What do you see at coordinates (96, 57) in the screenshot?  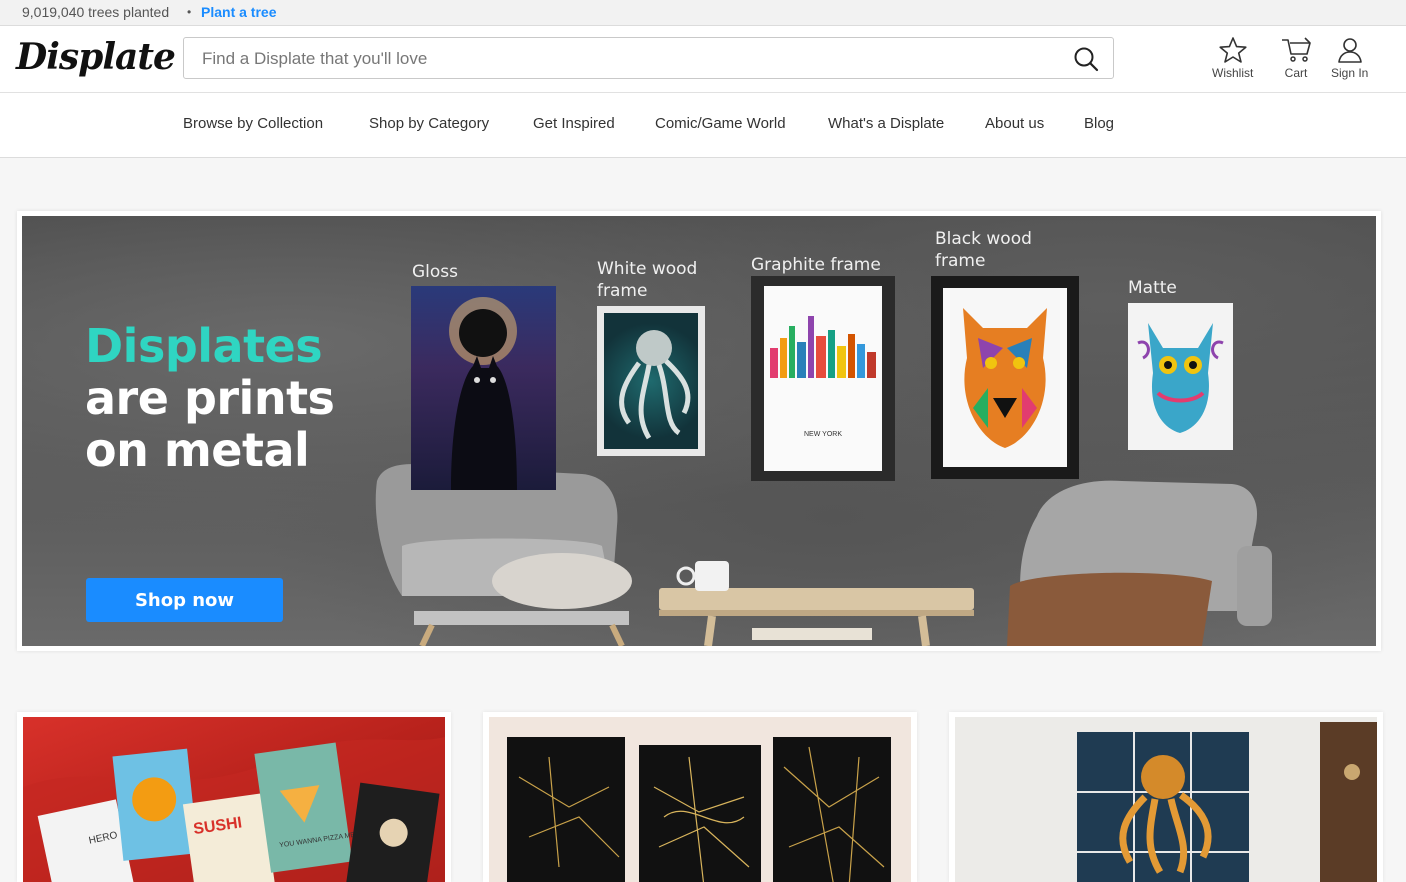 I see `displate-logo: Displate` at bounding box center [96, 57].